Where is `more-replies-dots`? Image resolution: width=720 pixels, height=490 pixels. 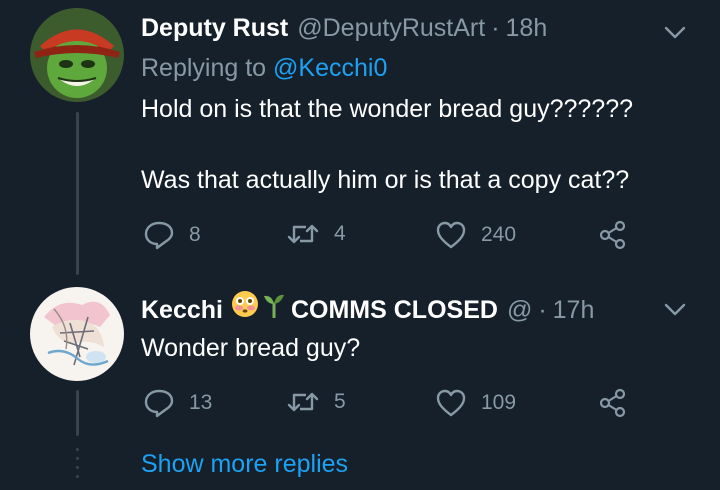 more-replies-dots is located at coordinates (77, 466).